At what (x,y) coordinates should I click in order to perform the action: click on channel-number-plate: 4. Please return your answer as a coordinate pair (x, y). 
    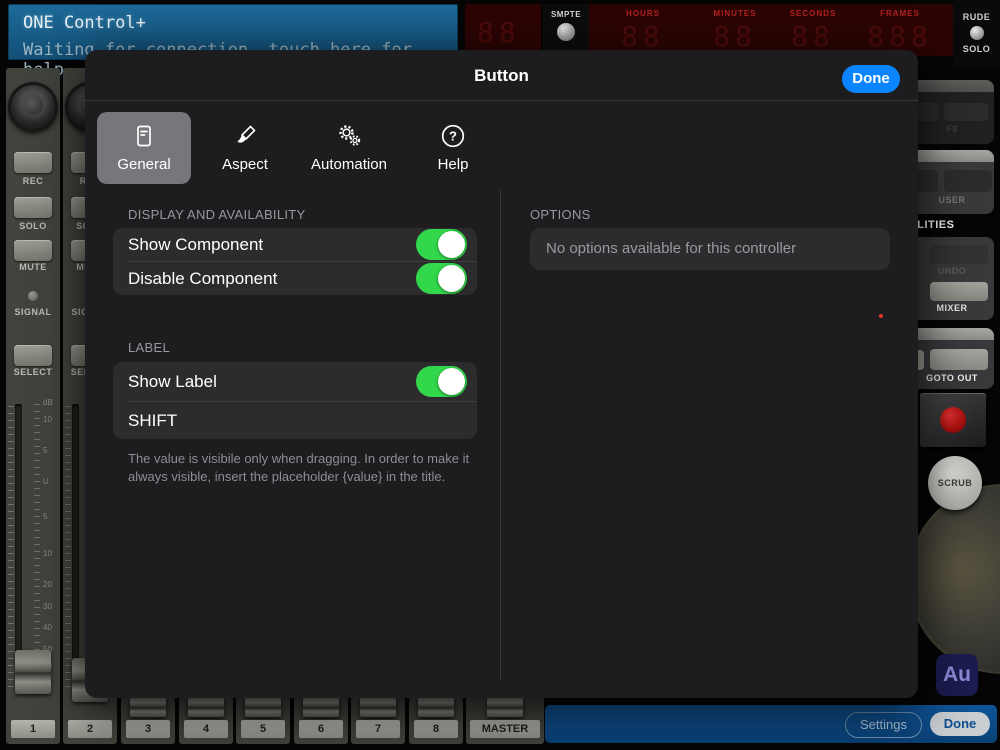
    Looking at the image, I should click on (206, 729).